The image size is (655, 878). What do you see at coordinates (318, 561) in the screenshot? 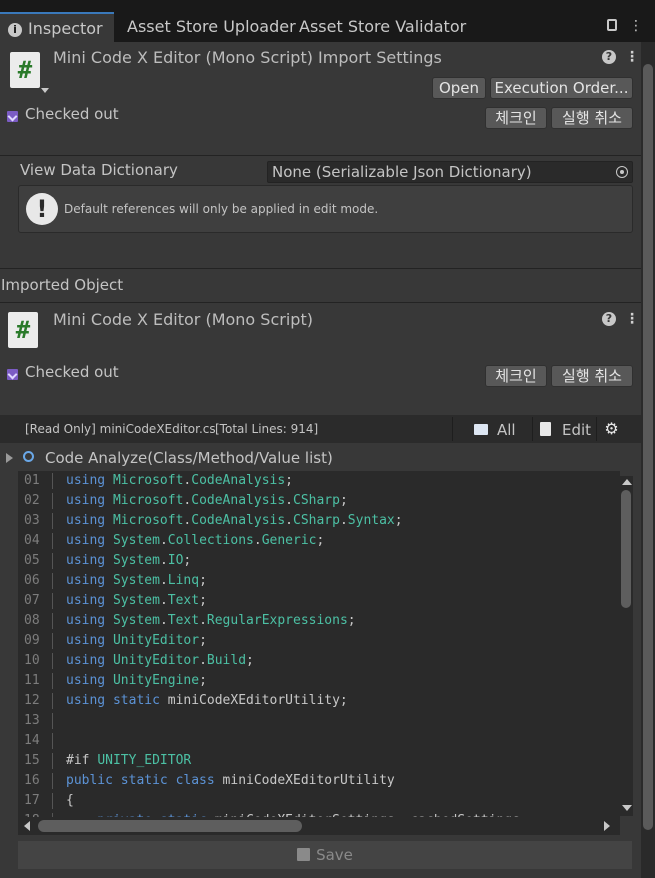
I see `code-line: 05 using System.IO;` at bounding box center [318, 561].